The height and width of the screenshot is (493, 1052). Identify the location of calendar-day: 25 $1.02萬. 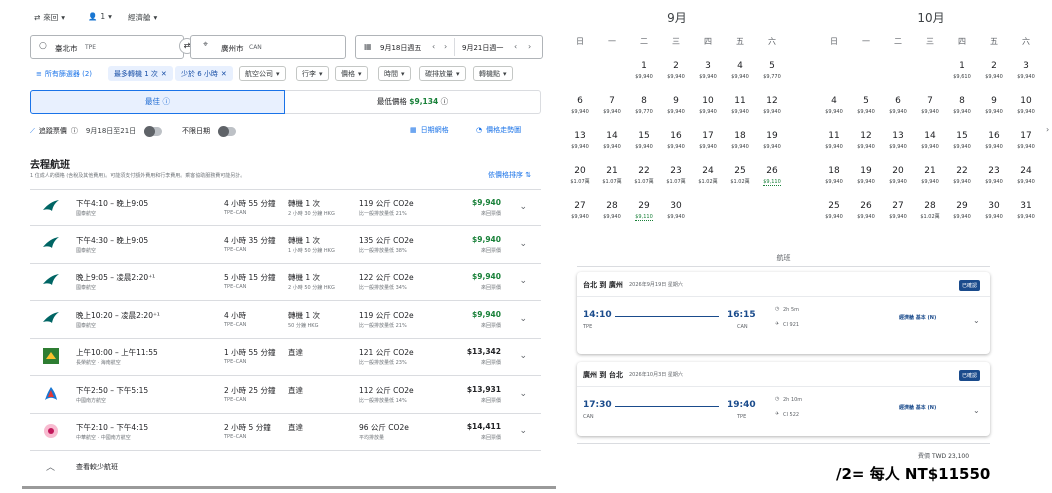
(740, 175).